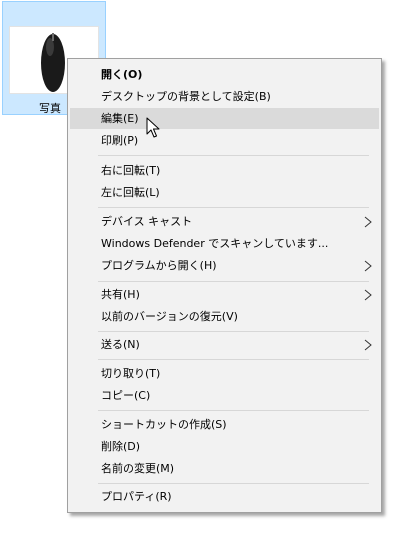  What do you see at coordinates (120, 344) in the screenshot?
I see `menu-item-label: 送る(N)` at bounding box center [120, 344].